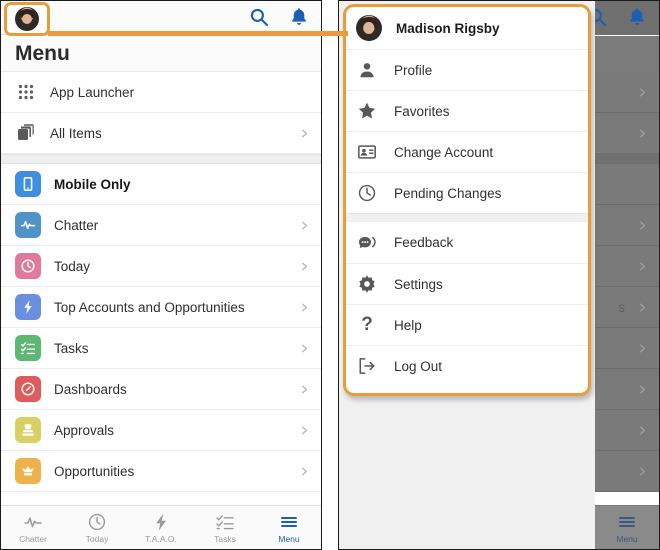  Describe the element at coordinates (467, 110) in the screenshot. I see `dropdown-item-favorites: Favorites` at that location.